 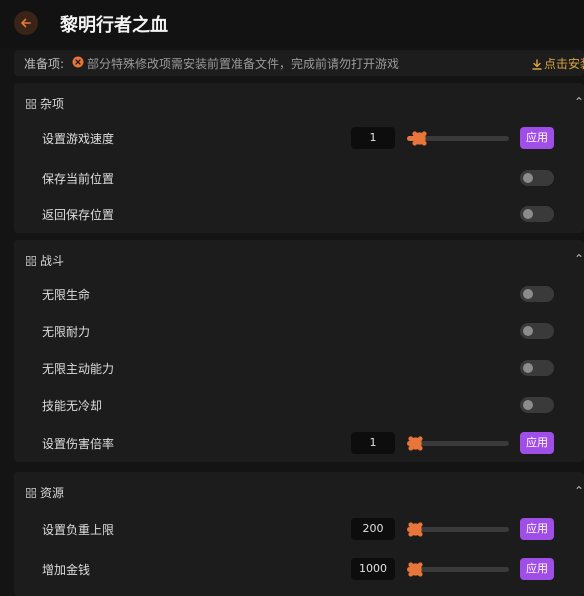 I want to click on row-infinite-ability: 无限主动能力, so click(x=299, y=368).